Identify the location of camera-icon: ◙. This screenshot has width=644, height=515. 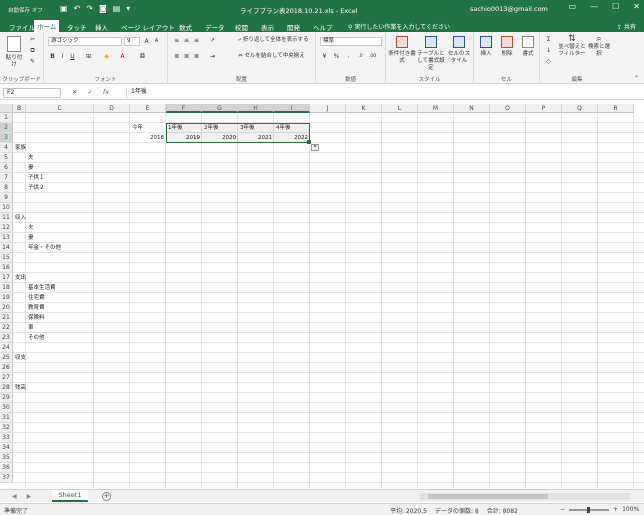
(103, 9).